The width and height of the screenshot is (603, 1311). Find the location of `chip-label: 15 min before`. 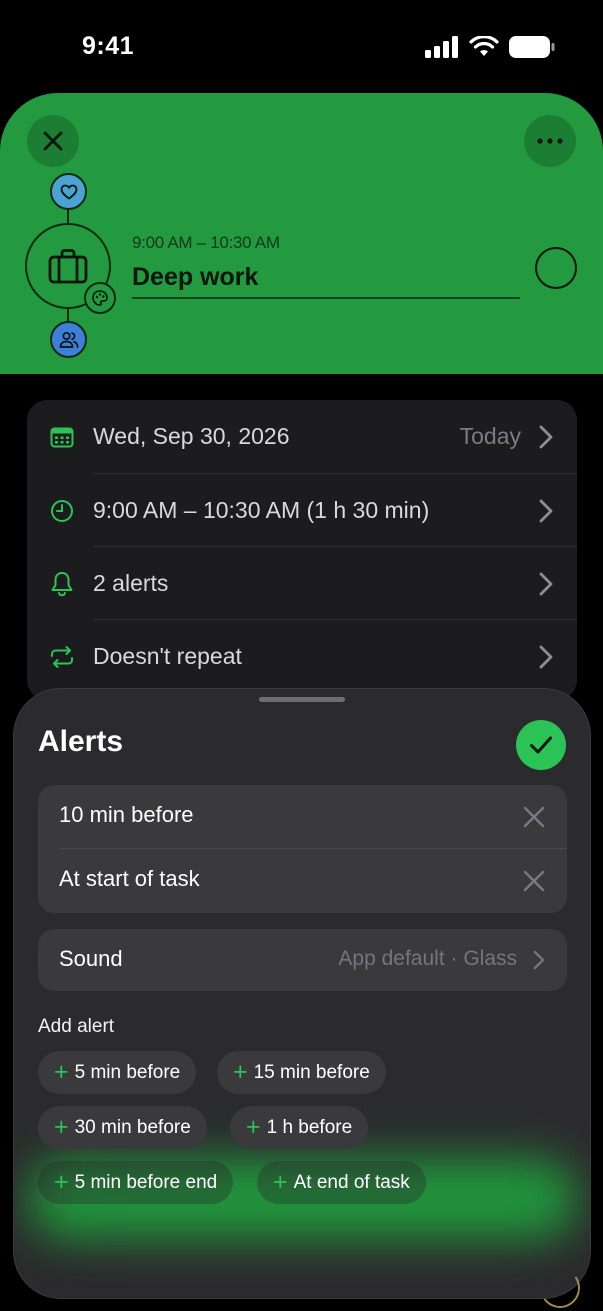

chip-label: 15 min before is located at coordinates (311, 1072).